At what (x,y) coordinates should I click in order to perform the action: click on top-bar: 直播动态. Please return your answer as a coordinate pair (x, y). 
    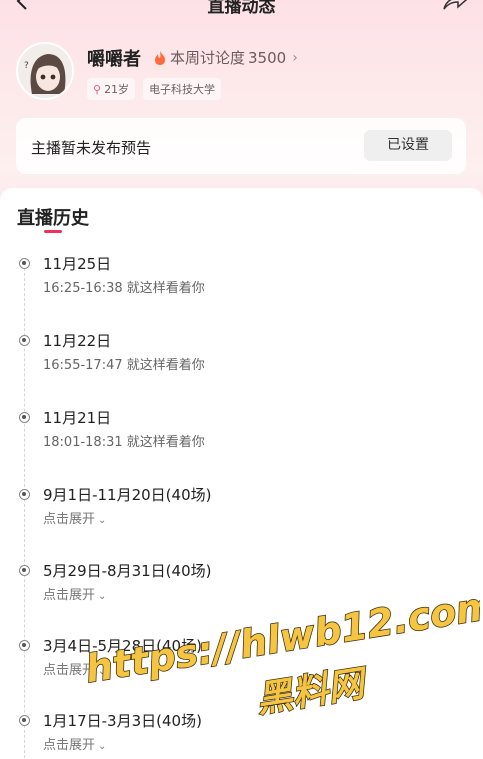
    Looking at the image, I should click on (241, 8).